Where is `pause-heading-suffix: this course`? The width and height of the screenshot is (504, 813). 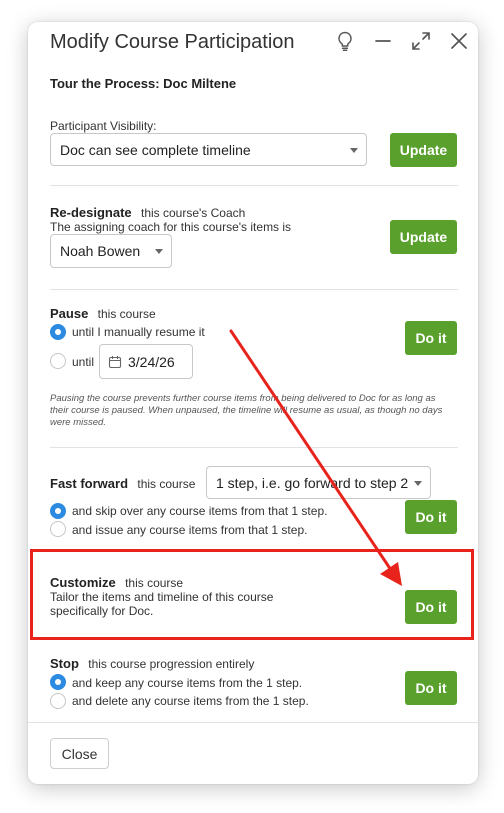 pause-heading-suffix: this course is located at coordinates (126, 314).